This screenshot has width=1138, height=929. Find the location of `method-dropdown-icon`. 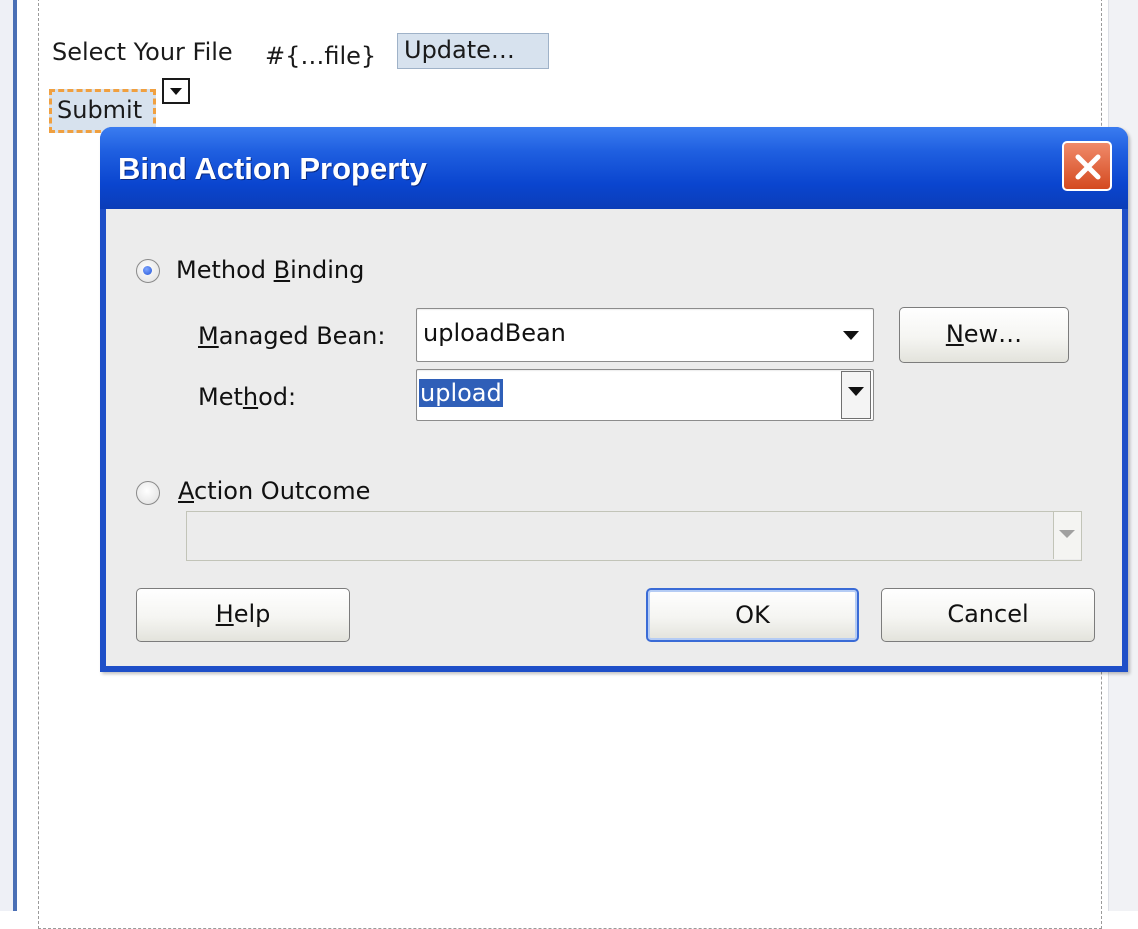

method-dropdown-icon is located at coordinates (856, 395).